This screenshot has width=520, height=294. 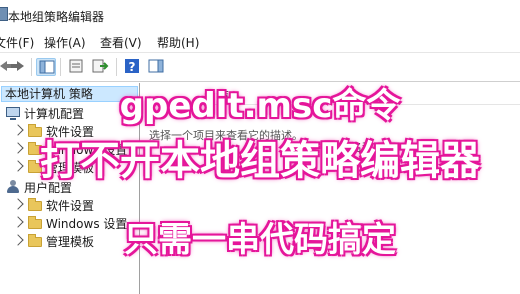 What do you see at coordinates (260, 67) in the screenshot?
I see `toolbar: ?` at bounding box center [260, 67].